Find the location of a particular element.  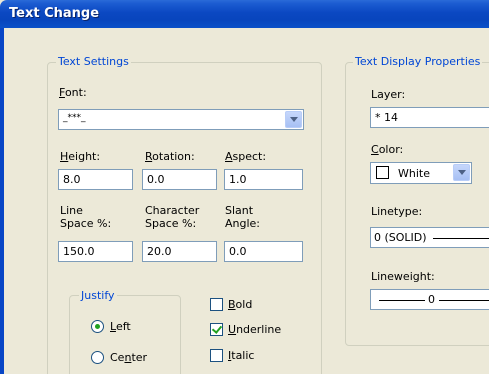

justify-center-label: Center is located at coordinates (128, 357).